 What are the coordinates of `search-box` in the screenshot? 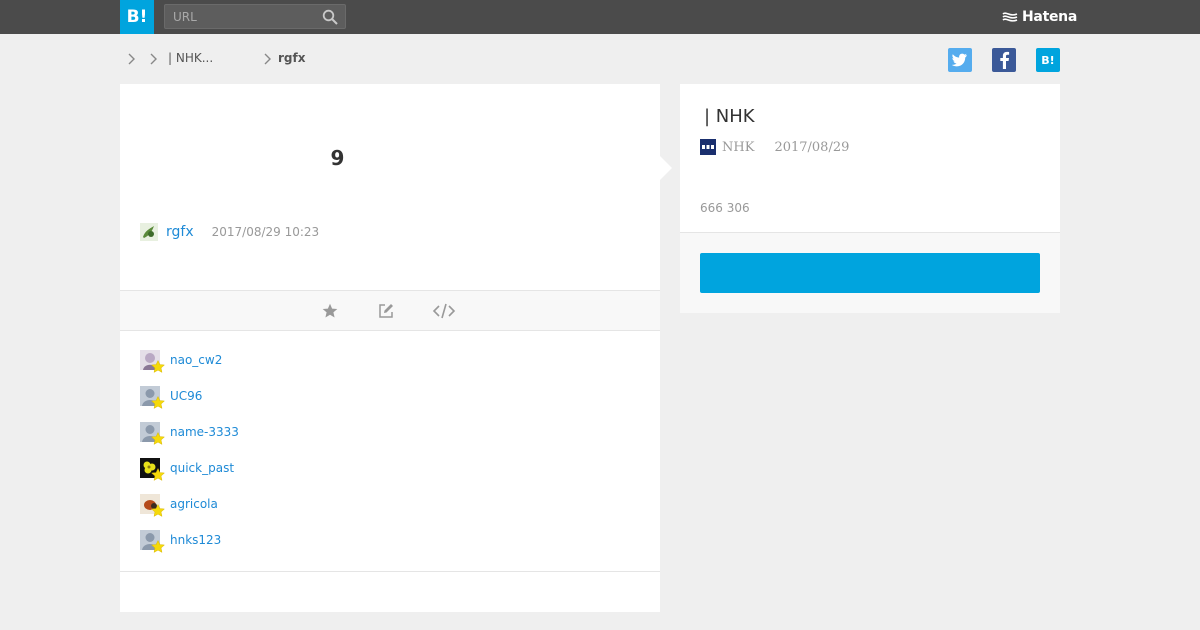 It's located at (255, 16).